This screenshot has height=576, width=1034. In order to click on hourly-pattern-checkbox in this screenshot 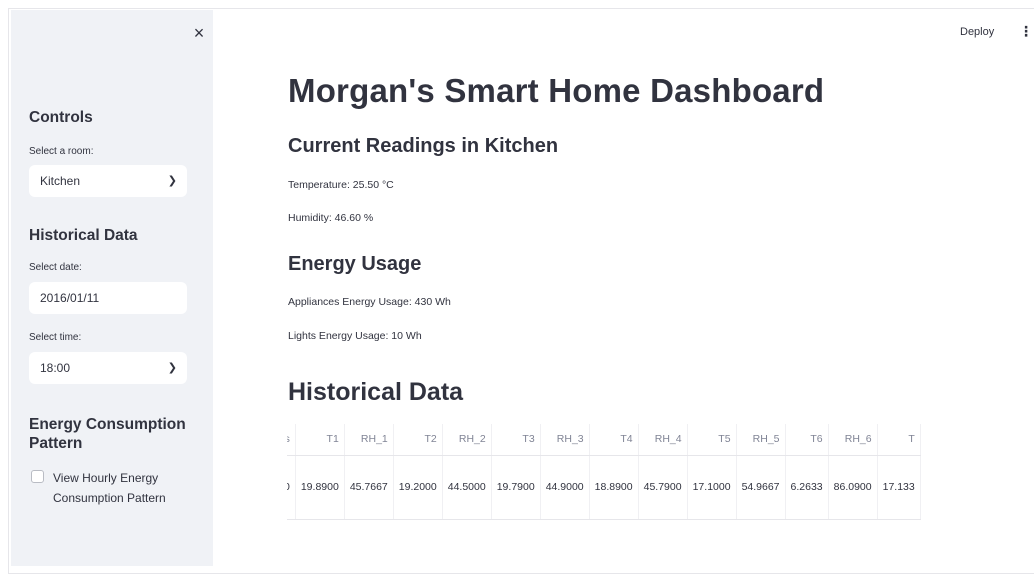, I will do `click(37, 476)`.